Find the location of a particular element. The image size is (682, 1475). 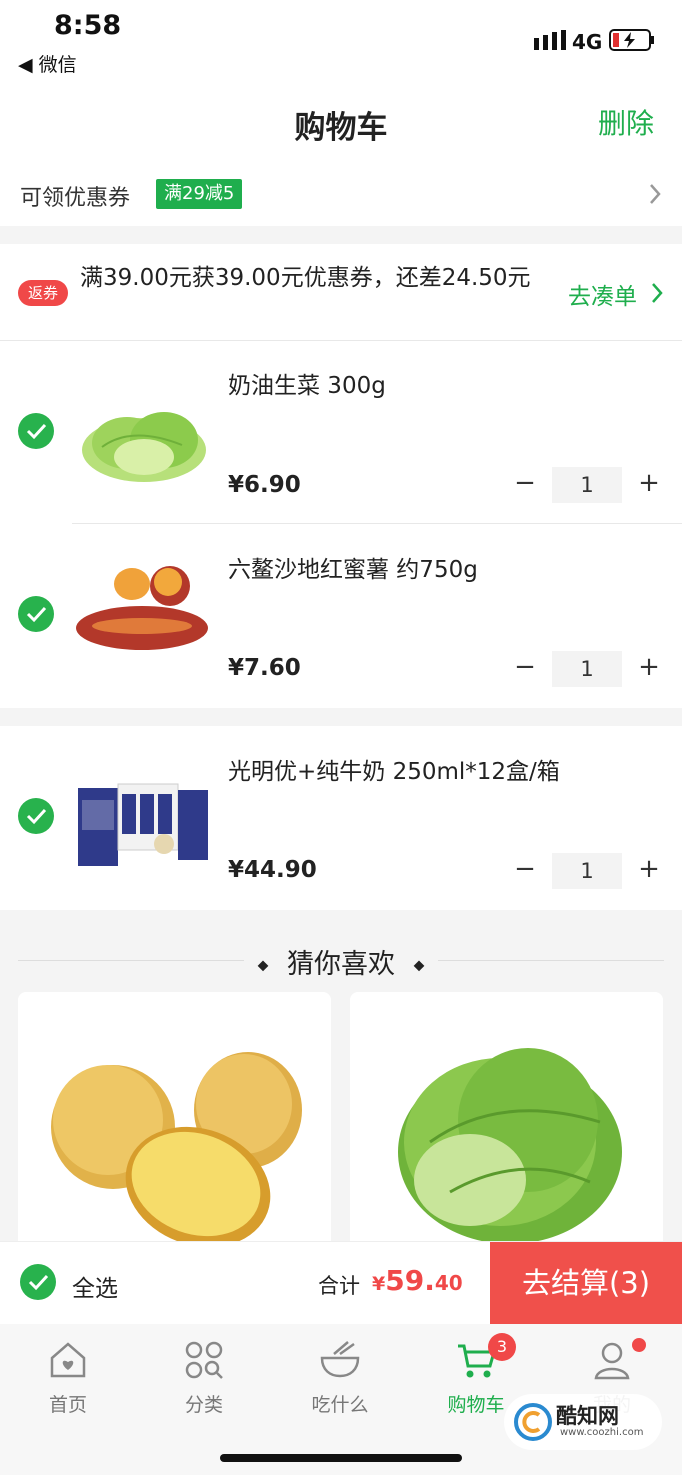

checkout-bar: 全选 合计 ¥59.40 去结算(3) is located at coordinates (341, 1283).